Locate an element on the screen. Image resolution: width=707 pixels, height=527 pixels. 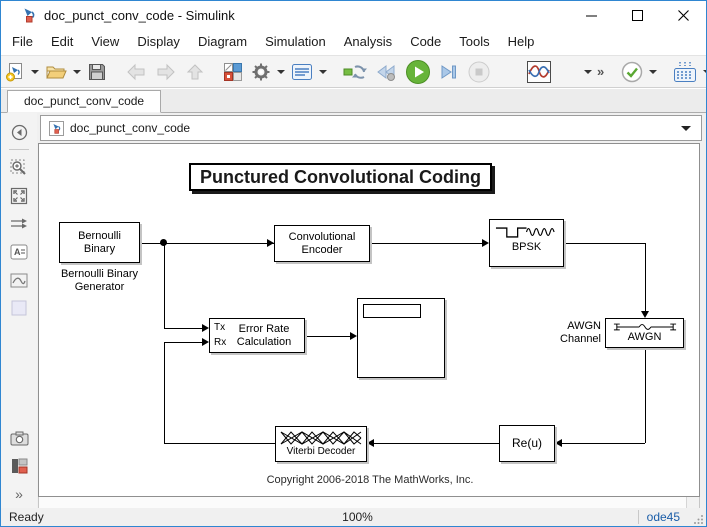
zoom-tool-button is located at coordinates (19, 168).